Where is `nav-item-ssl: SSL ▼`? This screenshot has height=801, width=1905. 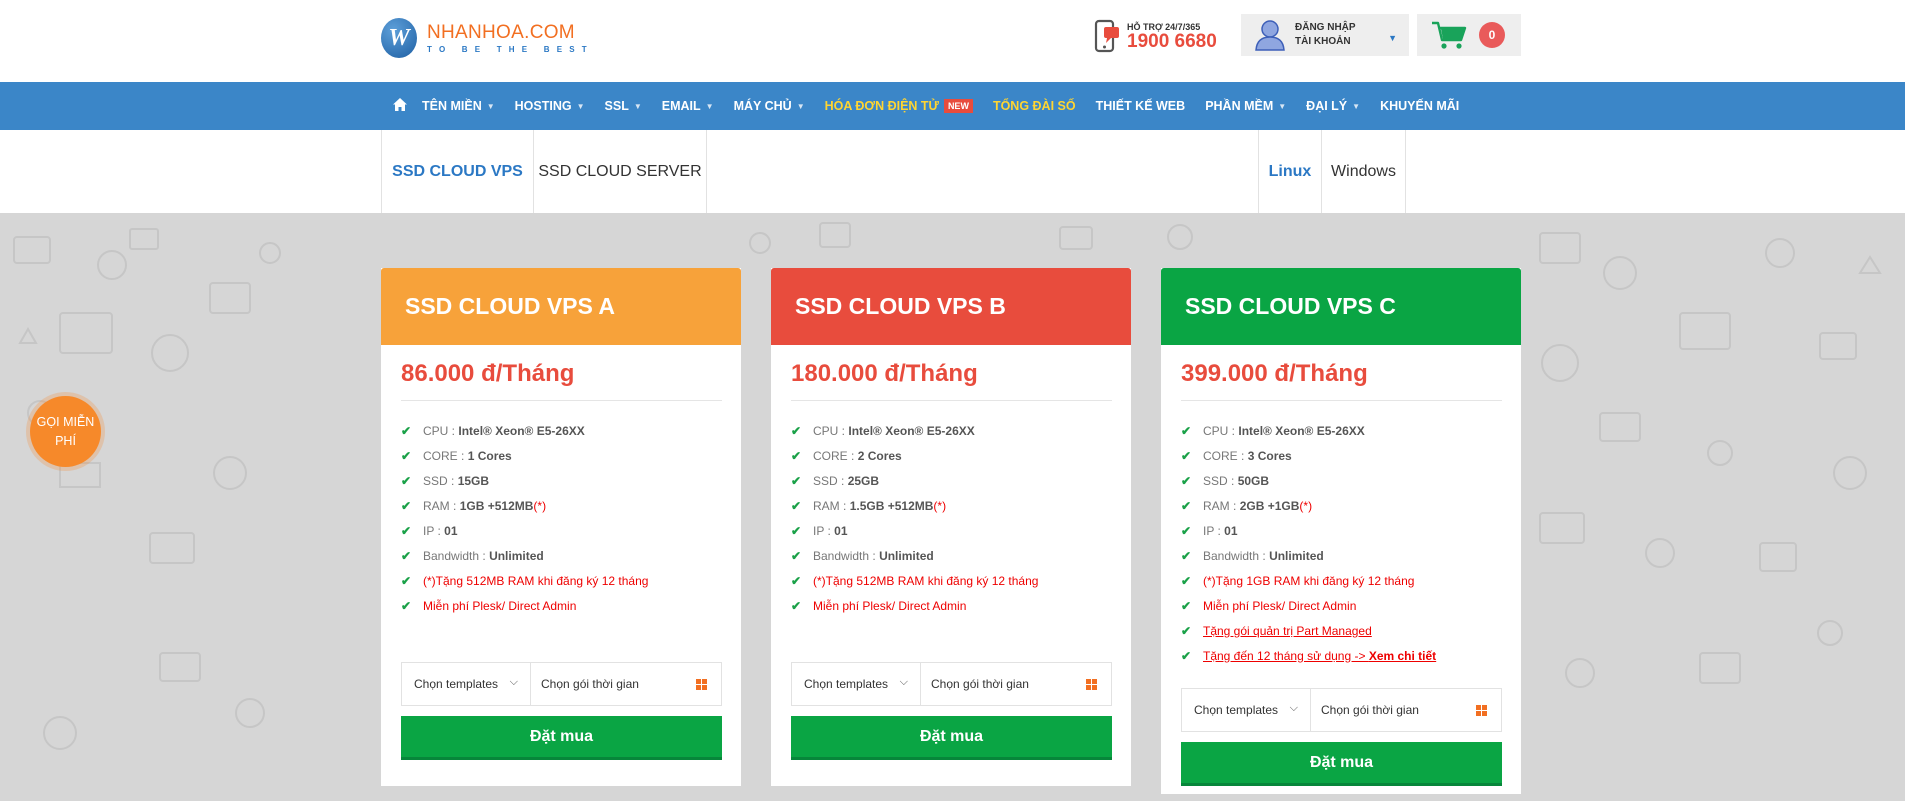 nav-item-ssl: SSL ▼ is located at coordinates (623, 106).